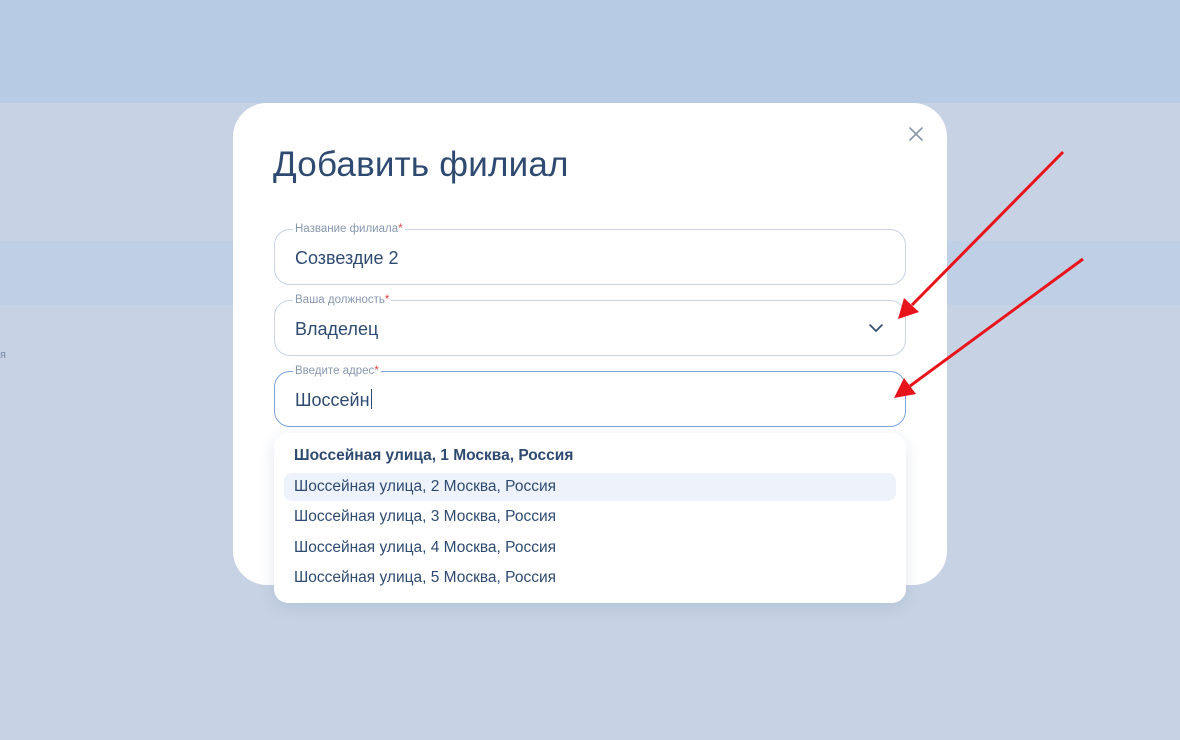 Image resolution: width=1180 pixels, height=740 pixels. Describe the element at coordinates (876, 328) in the screenshot. I see `chevron-down-icon` at that location.